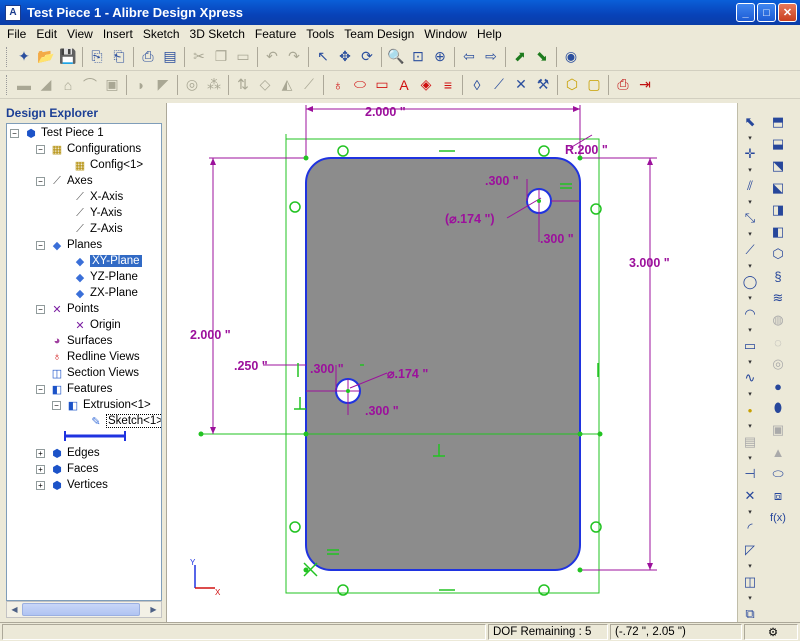 This screenshot has width=800, height=641. What do you see at coordinates (396, 57) in the screenshot?
I see `zoom-icon: 🔍` at bounding box center [396, 57].